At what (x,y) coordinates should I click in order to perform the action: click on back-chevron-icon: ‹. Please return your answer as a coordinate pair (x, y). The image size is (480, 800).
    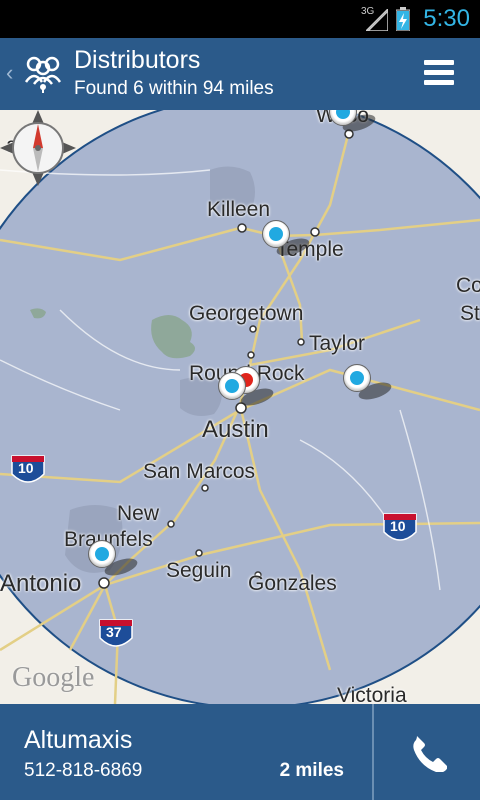
    Looking at the image, I should click on (9, 73).